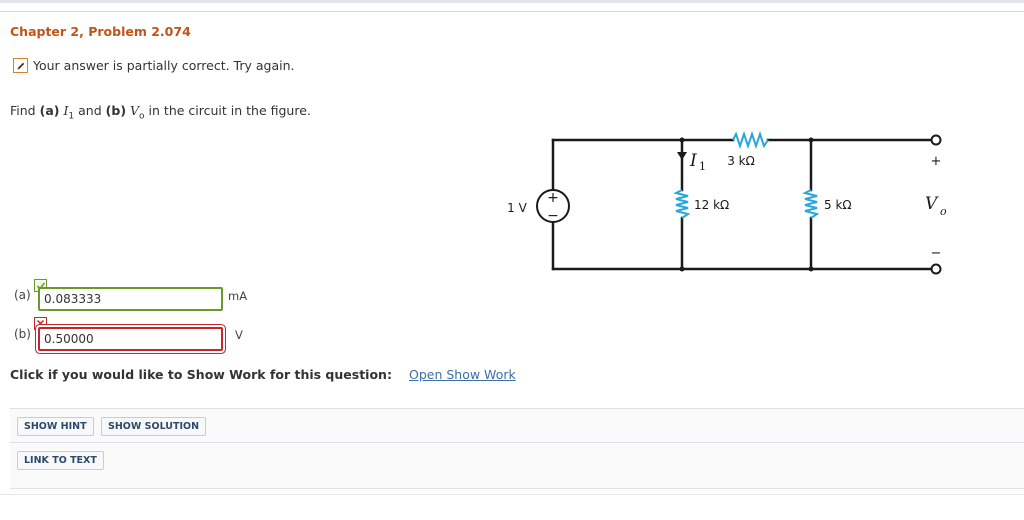 The image size is (1024, 520). I want to click on panel-divider, so click(517, 442).